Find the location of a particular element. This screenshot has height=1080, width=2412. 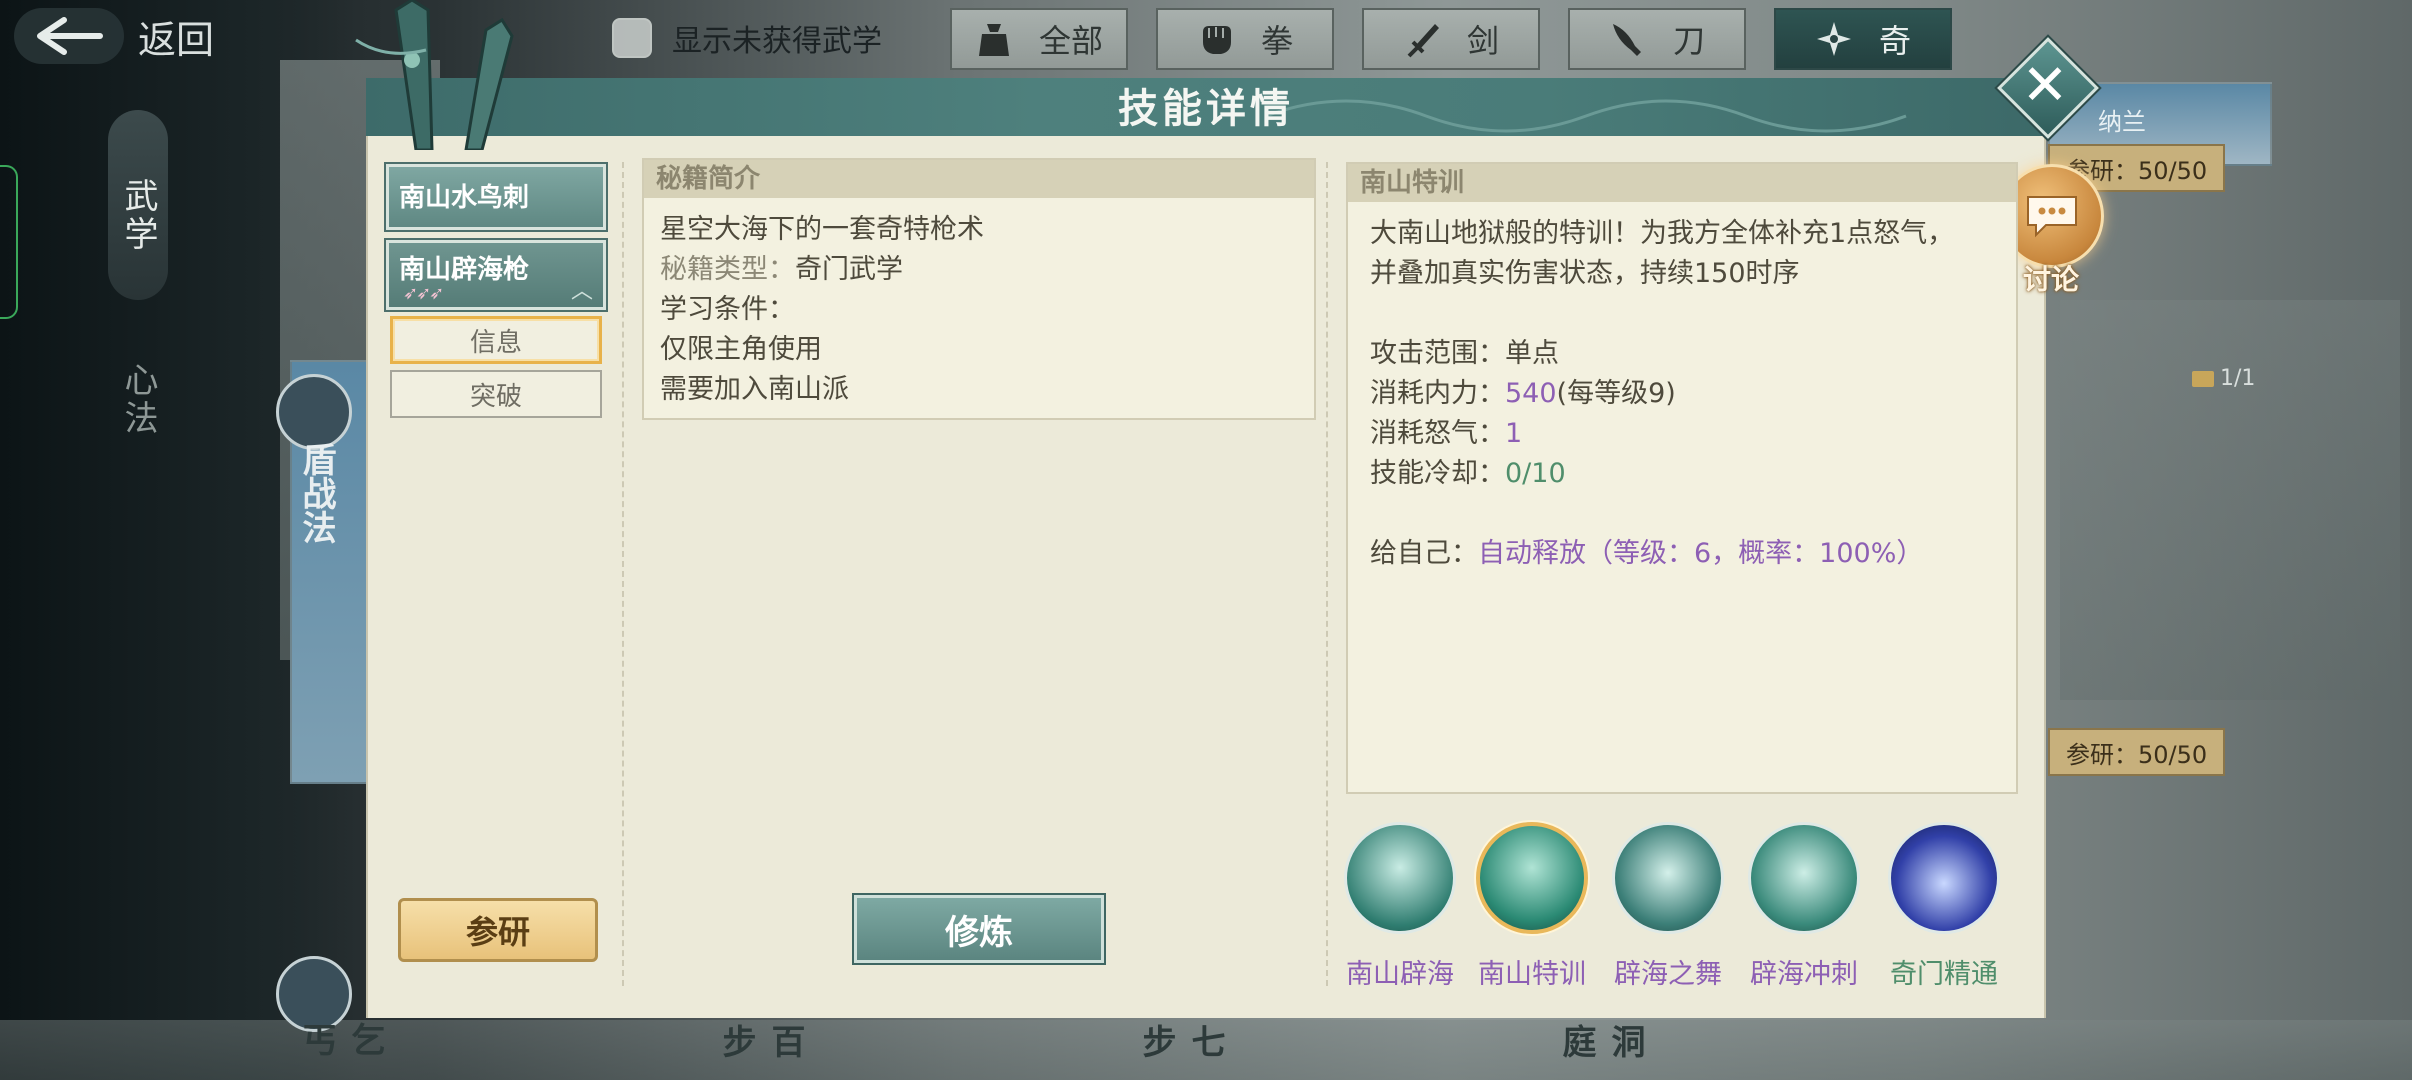

breakthrough-tab: 突破 is located at coordinates (496, 394).